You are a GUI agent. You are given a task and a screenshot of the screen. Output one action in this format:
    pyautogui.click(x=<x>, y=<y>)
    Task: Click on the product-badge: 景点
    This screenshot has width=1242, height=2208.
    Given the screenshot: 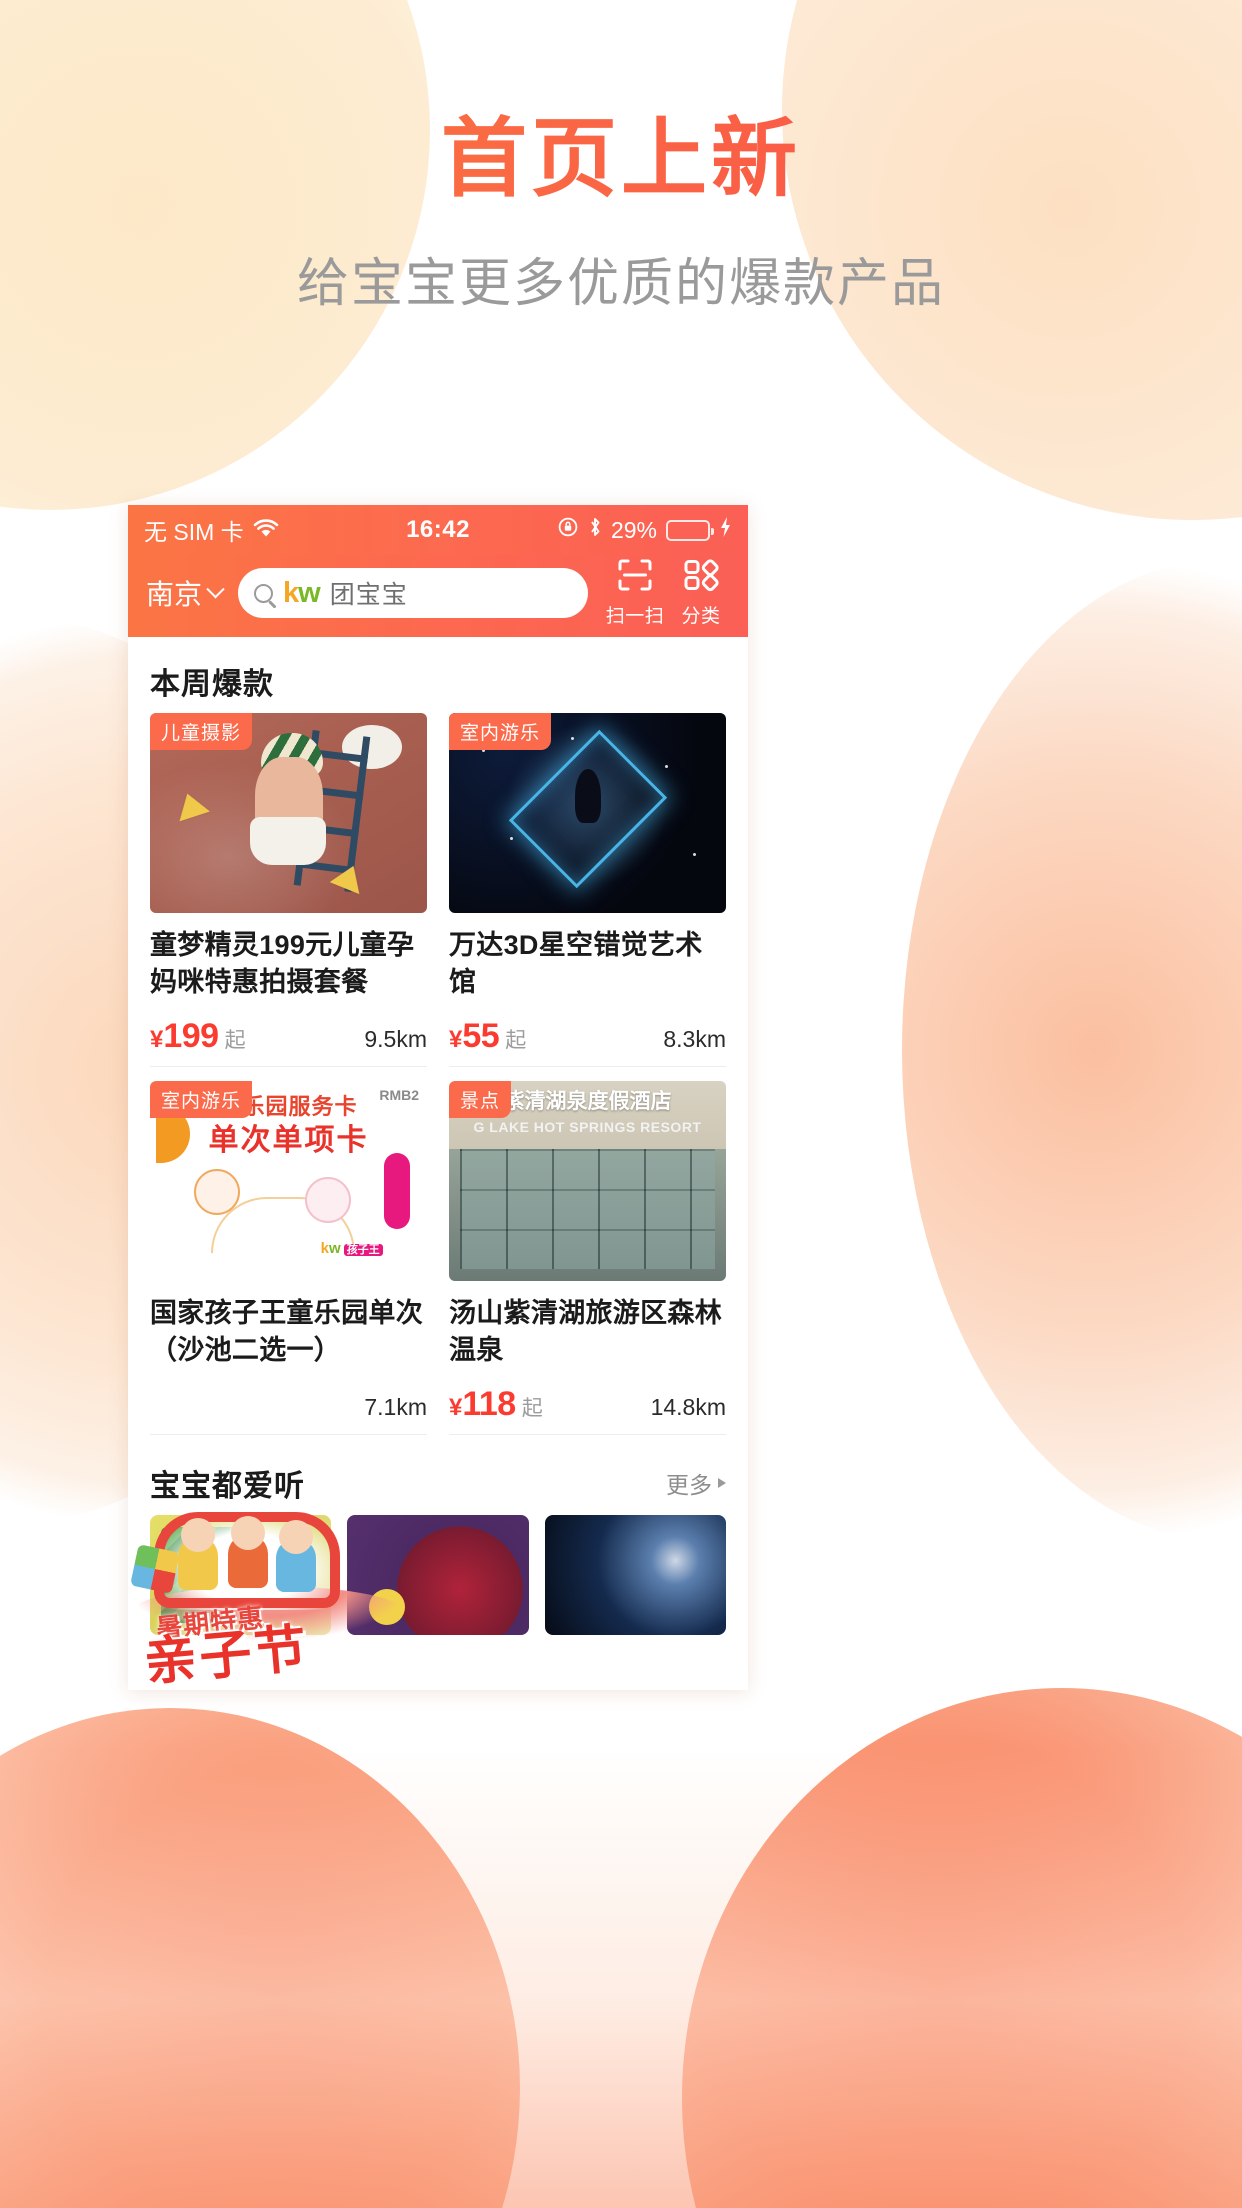 What is the action you would take?
    pyautogui.click(x=480, y=1099)
    